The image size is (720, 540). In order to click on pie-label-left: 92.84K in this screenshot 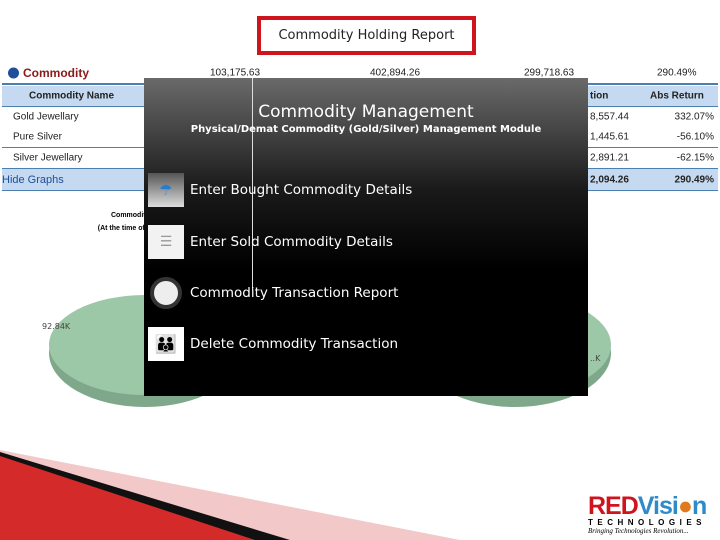, I will do `click(56, 326)`.